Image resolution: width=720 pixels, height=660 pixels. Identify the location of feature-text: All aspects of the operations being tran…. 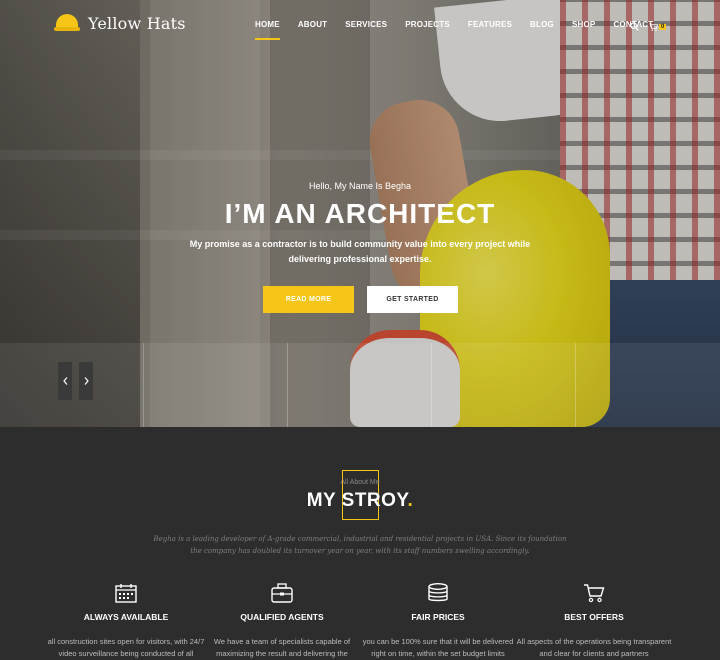
(594, 647).